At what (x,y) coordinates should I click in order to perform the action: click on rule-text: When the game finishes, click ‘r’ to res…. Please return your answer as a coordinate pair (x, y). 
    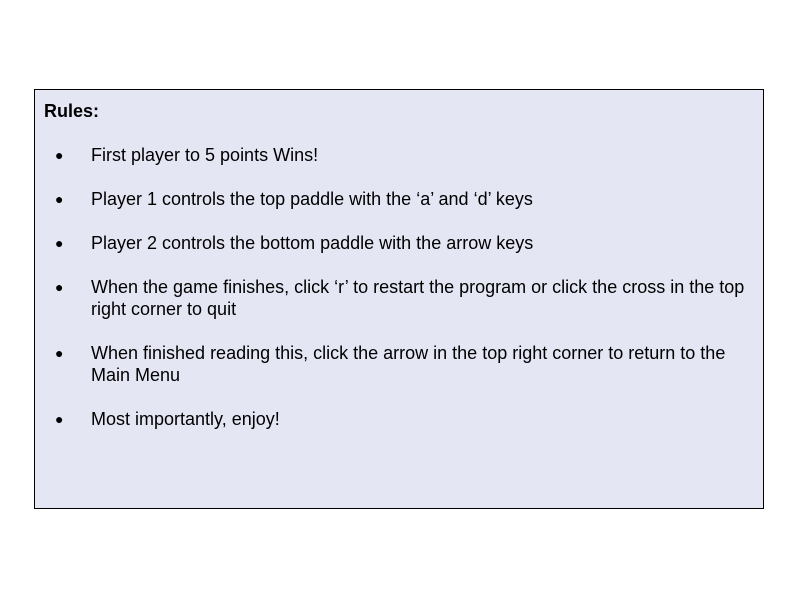
    Looking at the image, I should click on (418, 298).